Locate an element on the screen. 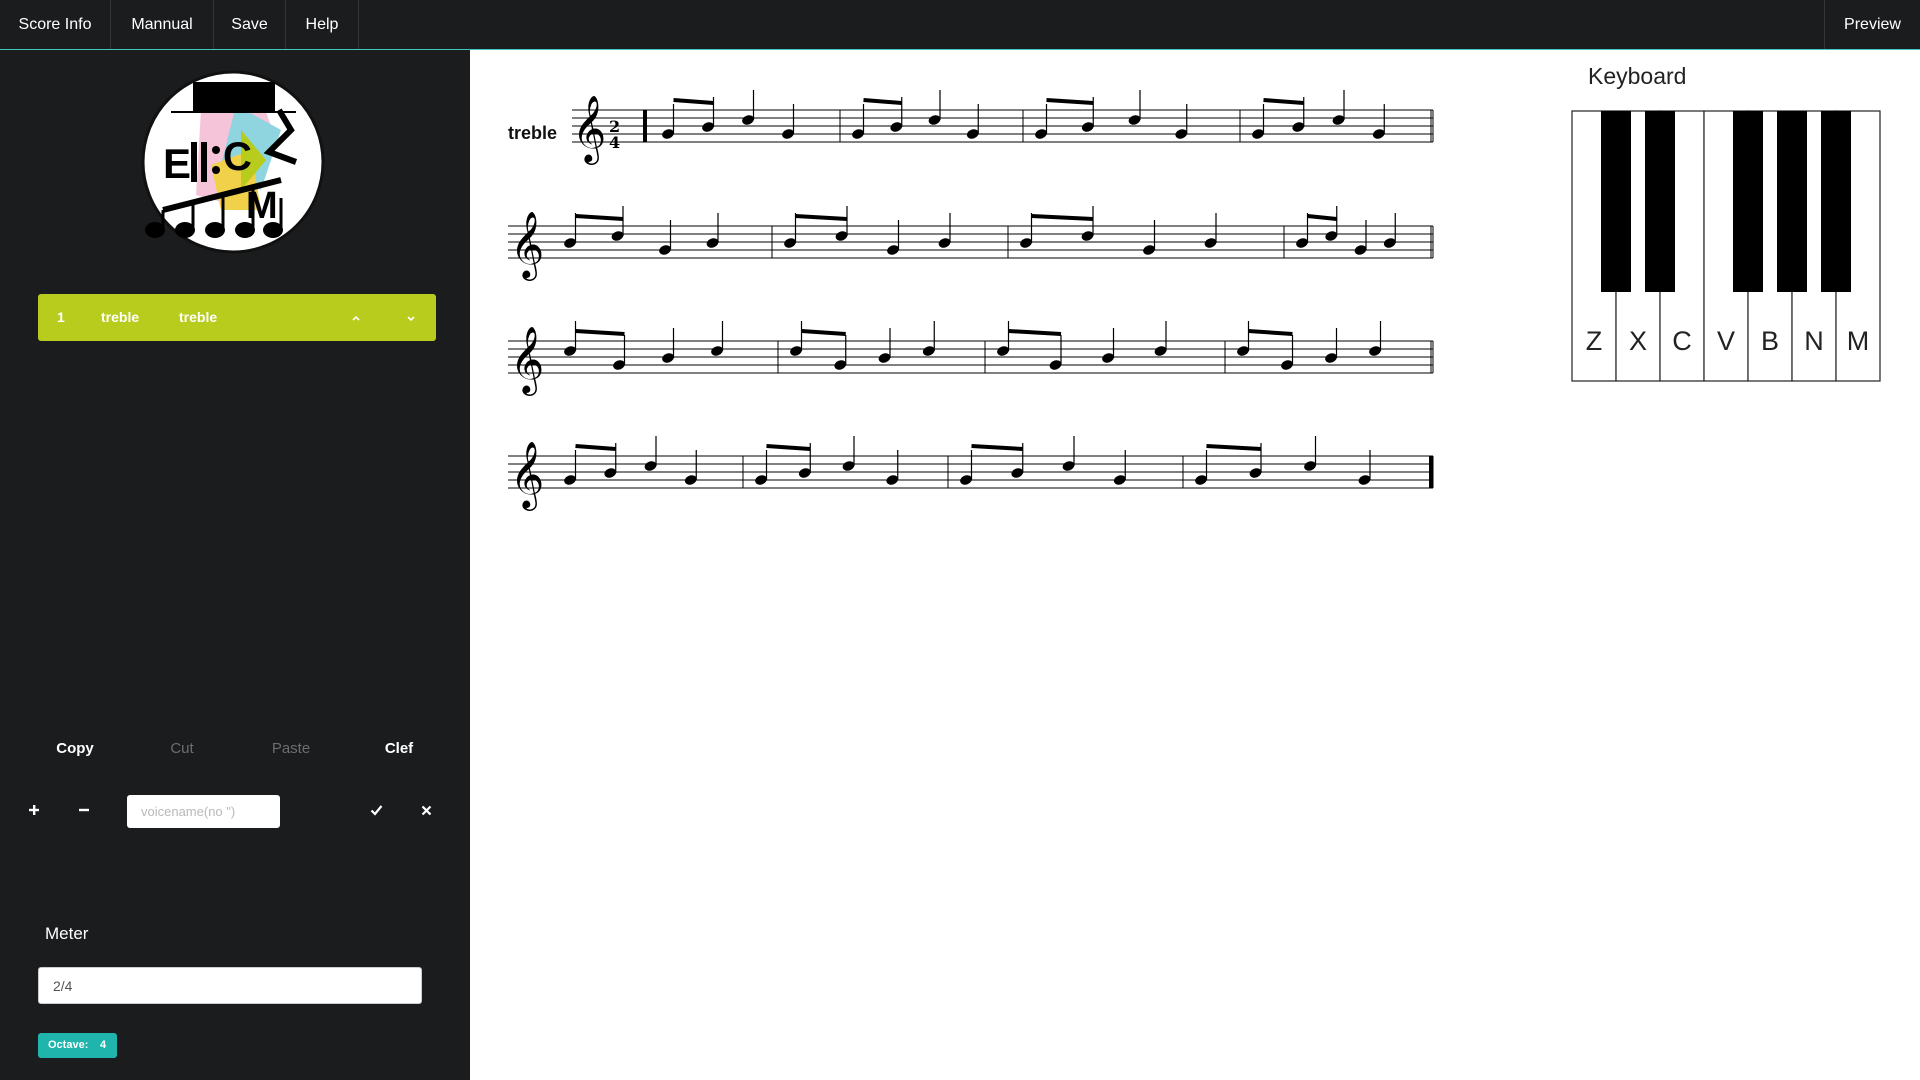  voice-index: 1 is located at coordinates (61, 317).